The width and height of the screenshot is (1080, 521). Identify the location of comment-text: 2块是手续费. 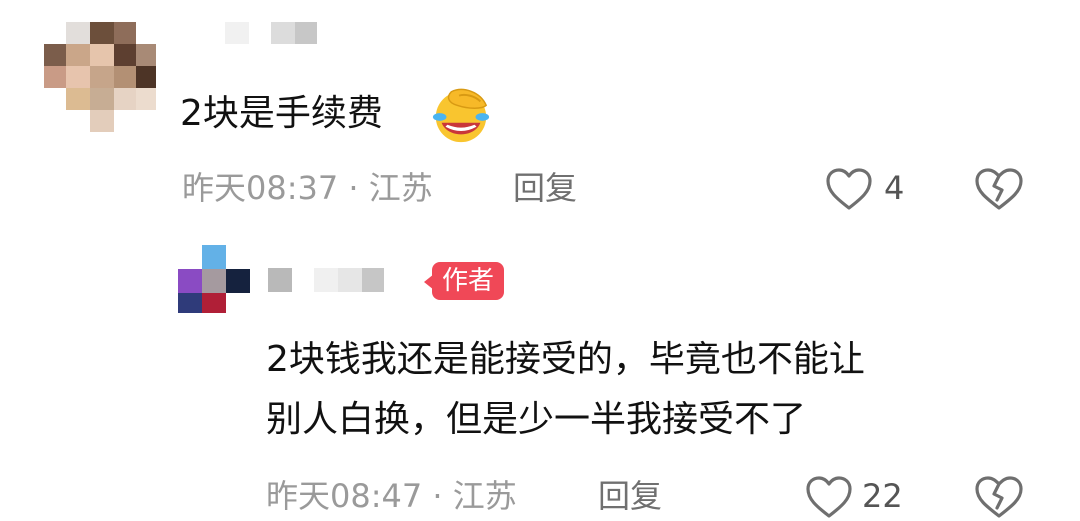
(281, 113).